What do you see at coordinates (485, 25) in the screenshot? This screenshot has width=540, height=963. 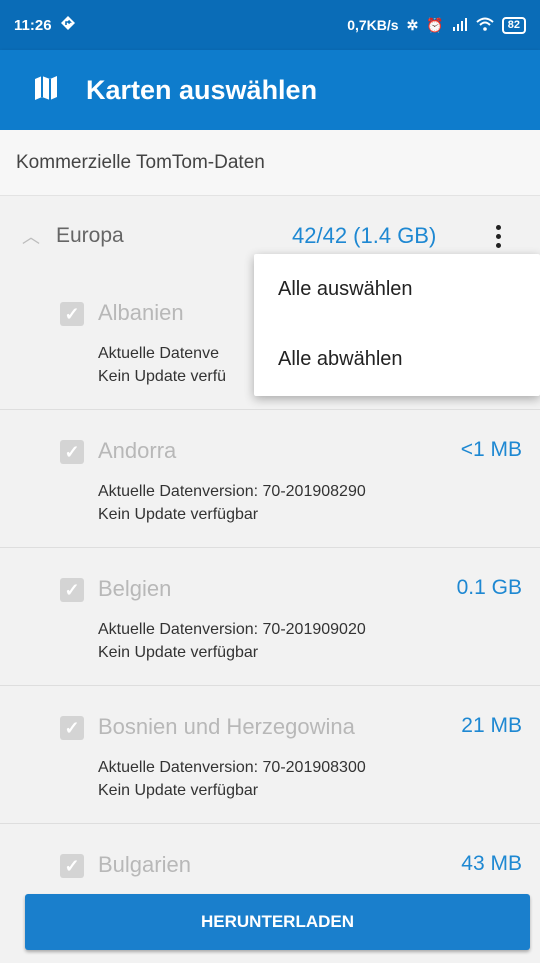 I see `wifi-icon` at bounding box center [485, 25].